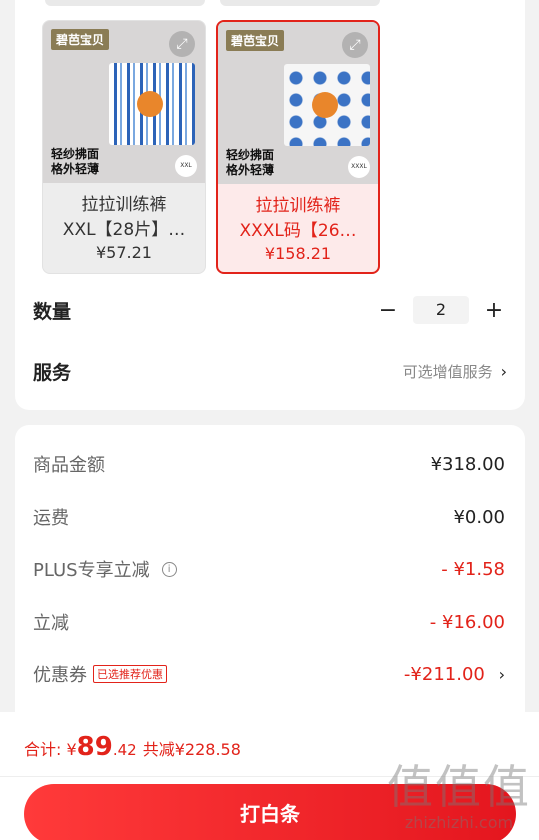  What do you see at coordinates (388, 310) in the screenshot?
I see `minus-button: −` at bounding box center [388, 310].